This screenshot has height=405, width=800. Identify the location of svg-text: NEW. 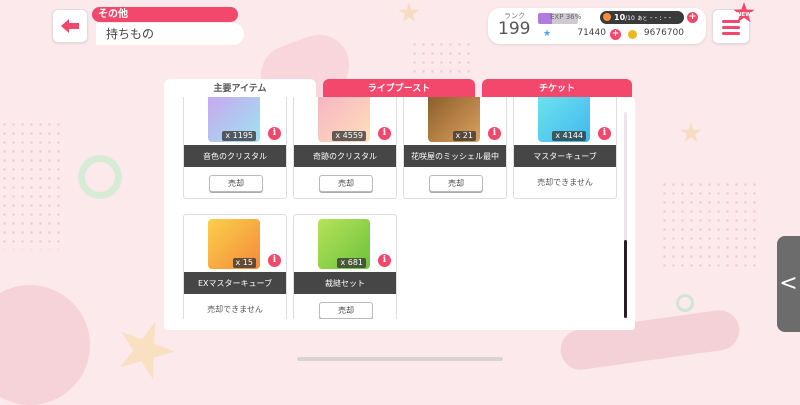
(744, 15).